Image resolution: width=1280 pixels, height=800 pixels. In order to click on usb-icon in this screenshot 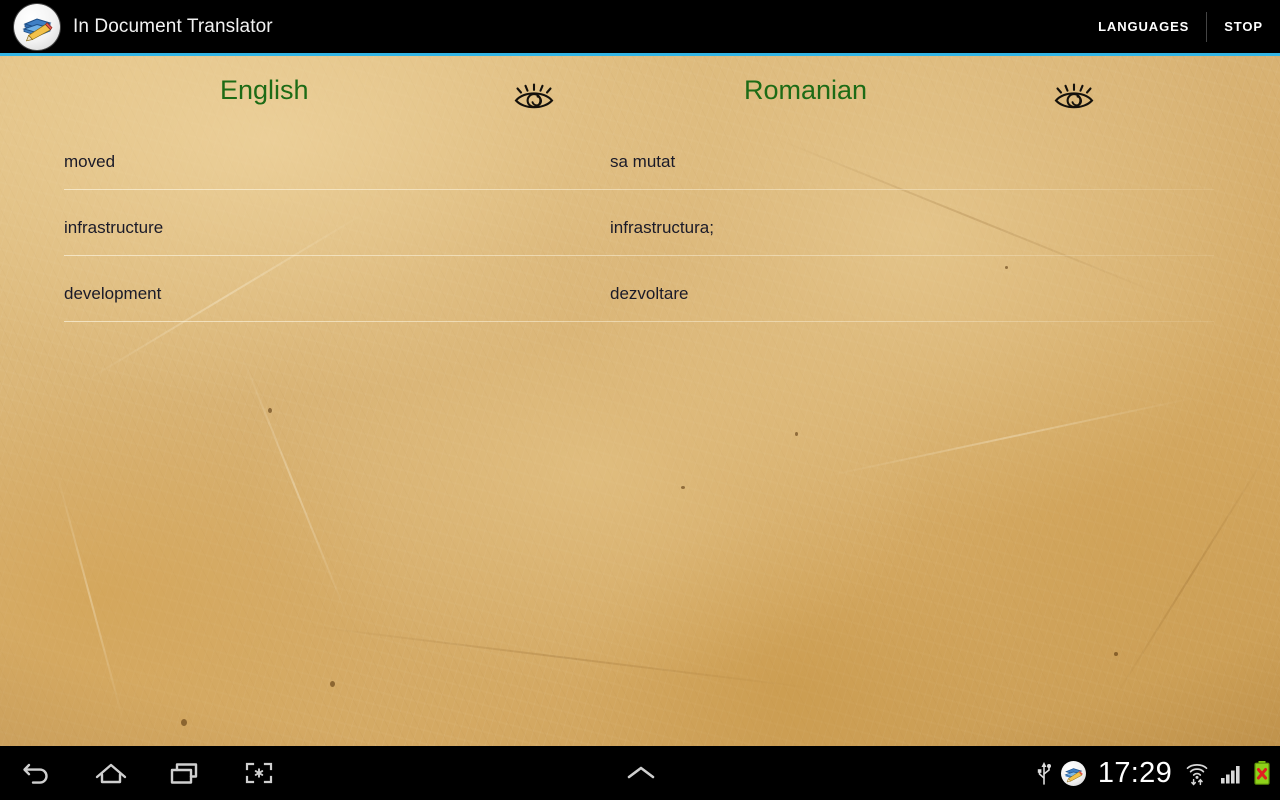, I will do `click(1044, 773)`.